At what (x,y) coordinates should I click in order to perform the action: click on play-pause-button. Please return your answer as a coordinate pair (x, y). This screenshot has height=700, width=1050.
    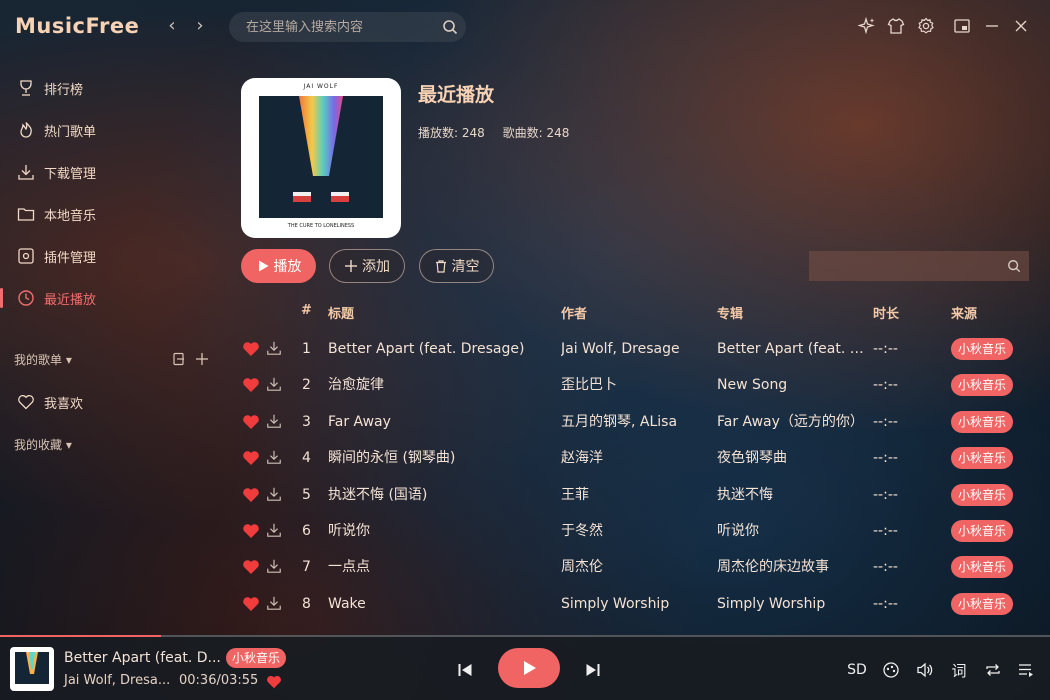
    Looking at the image, I should click on (529, 668).